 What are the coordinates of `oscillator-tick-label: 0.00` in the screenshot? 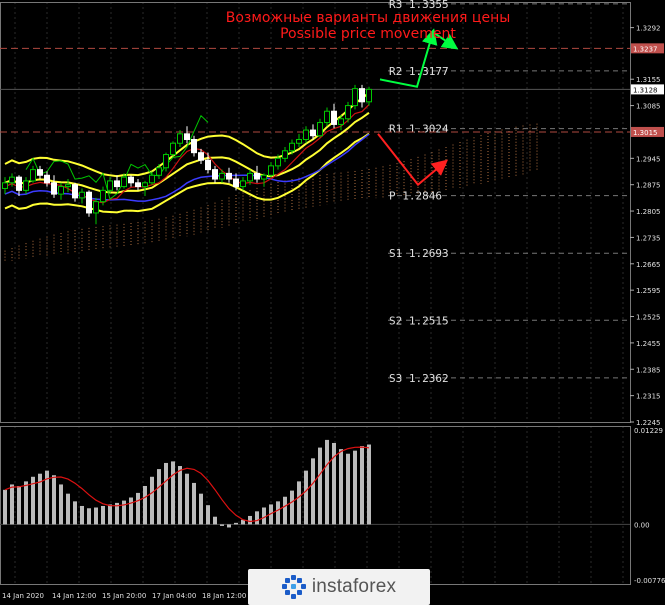 It's located at (642, 525).